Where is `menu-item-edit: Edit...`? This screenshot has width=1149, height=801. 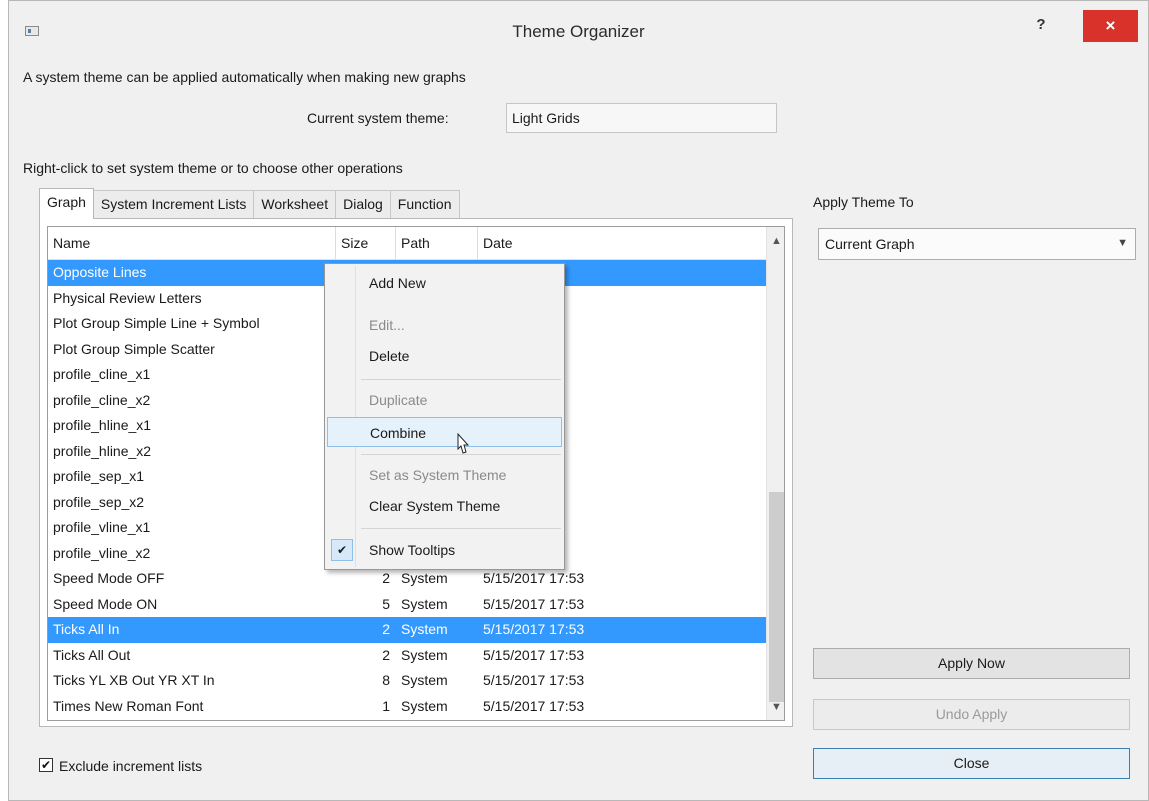
menu-item-edit: Edit... is located at coordinates (444, 325).